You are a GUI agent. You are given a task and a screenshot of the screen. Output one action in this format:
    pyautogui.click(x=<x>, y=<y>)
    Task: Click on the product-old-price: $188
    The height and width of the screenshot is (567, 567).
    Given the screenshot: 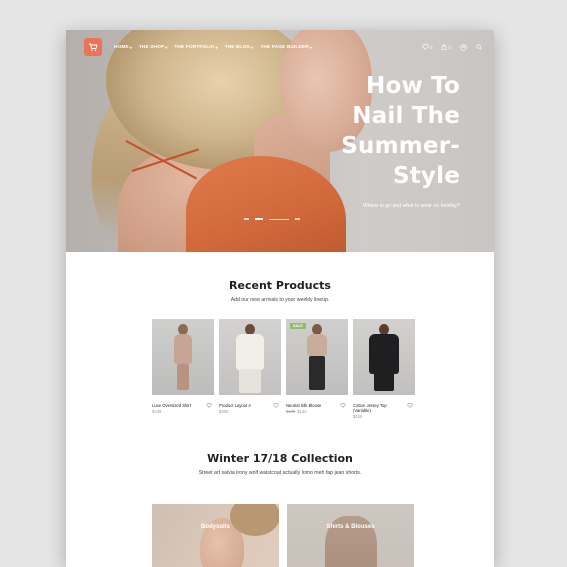 What is the action you would take?
    pyautogui.click(x=291, y=411)
    